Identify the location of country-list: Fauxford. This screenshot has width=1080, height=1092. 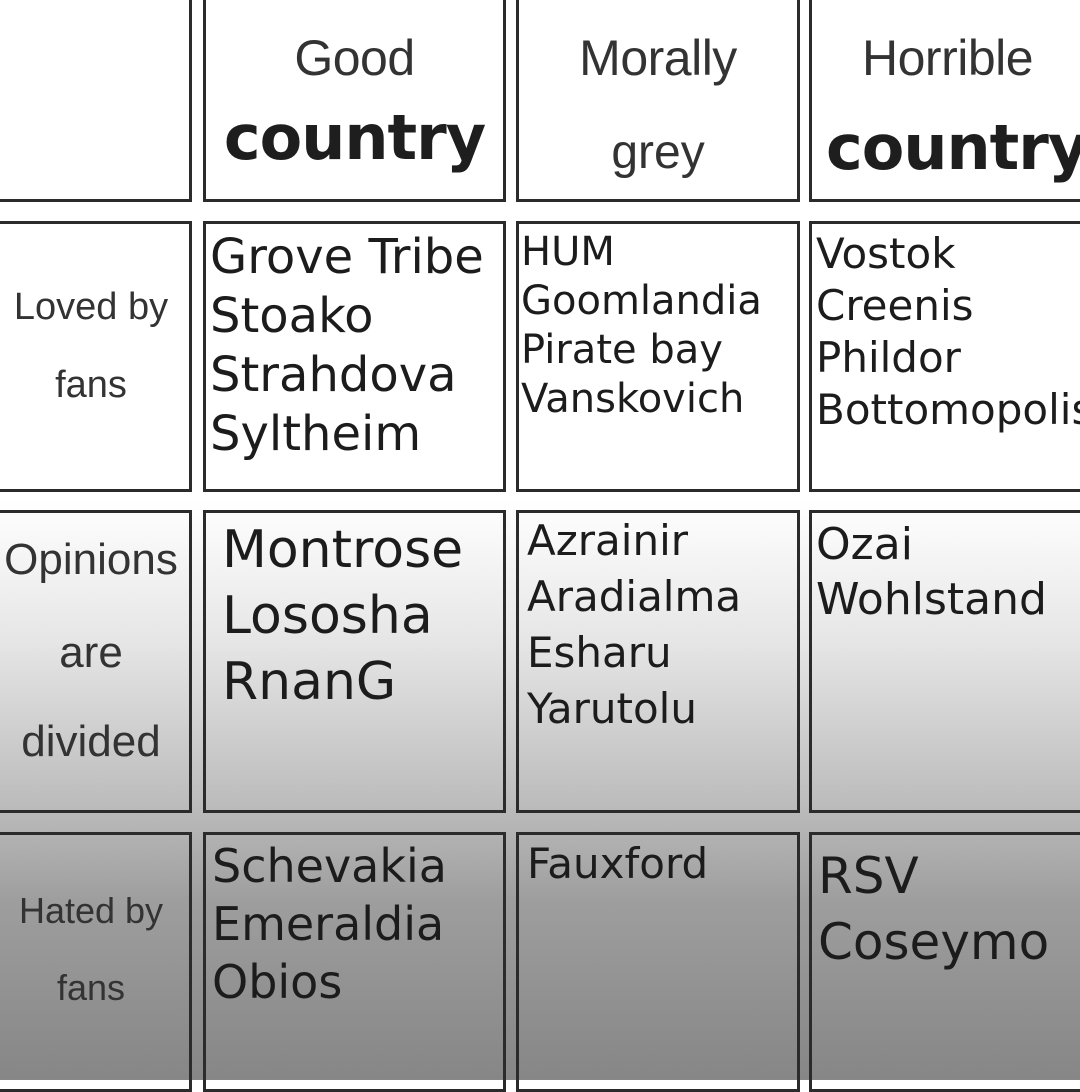
(617, 864).